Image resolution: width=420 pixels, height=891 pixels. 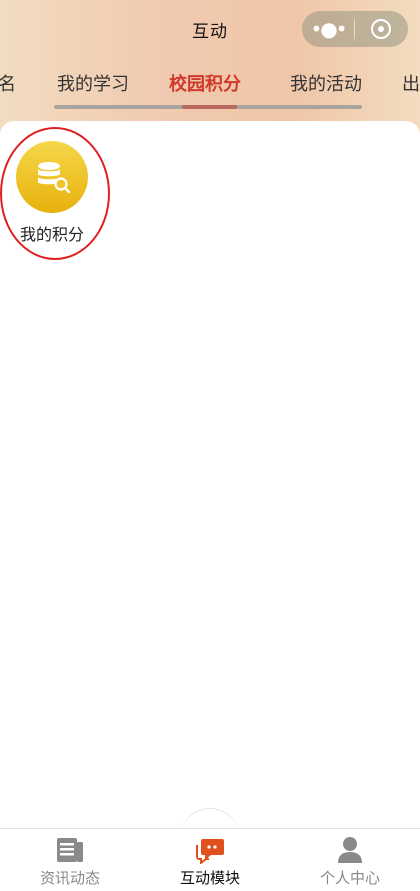 What do you see at coordinates (349, 878) in the screenshot?
I see `nav-label-profile: 个人中心` at bounding box center [349, 878].